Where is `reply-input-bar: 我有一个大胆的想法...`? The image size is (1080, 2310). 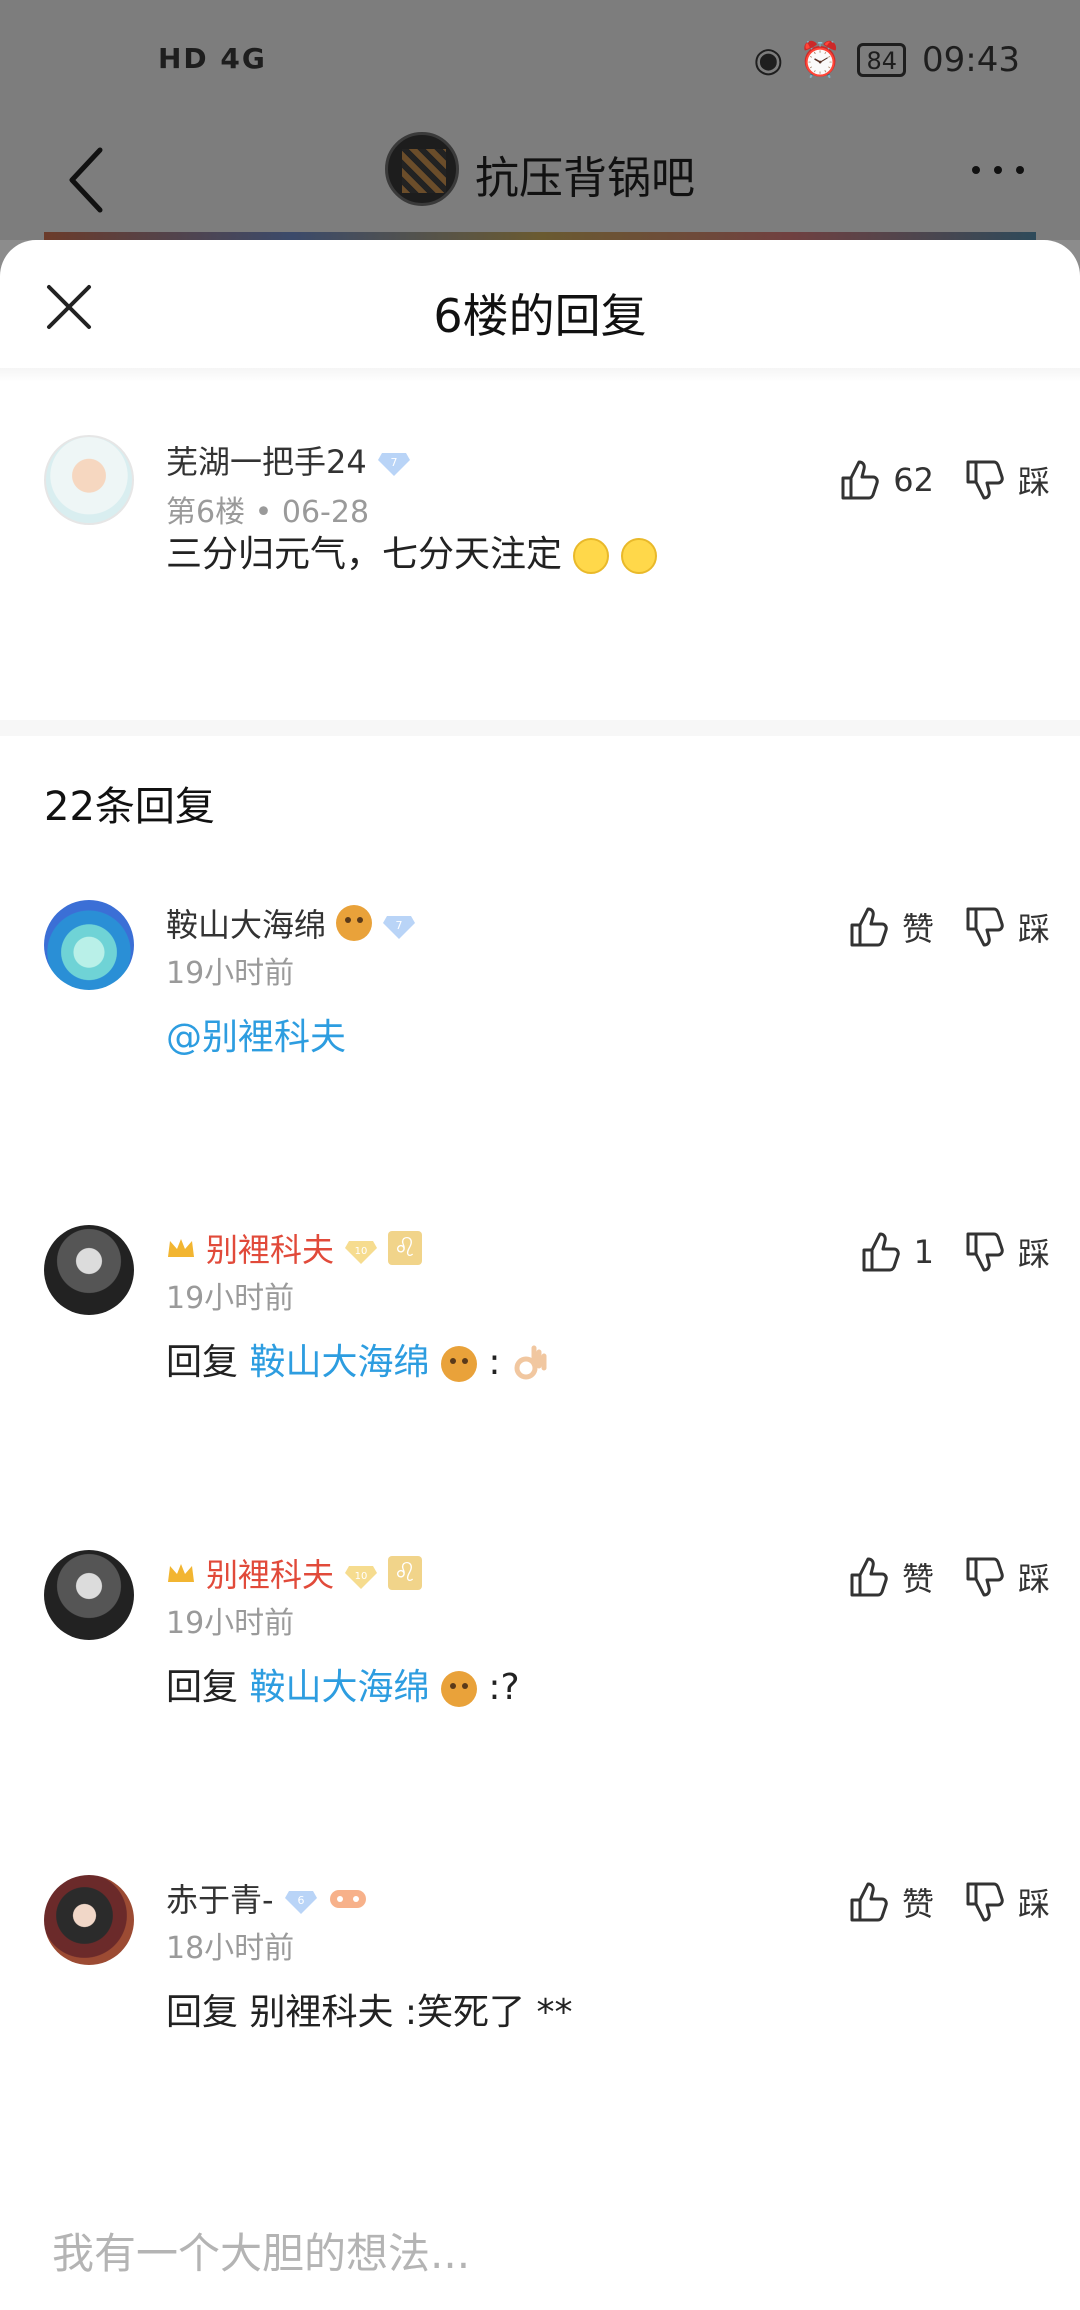
reply-input-bar: 我有一个大胆的想法... is located at coordinates (540, 2255).